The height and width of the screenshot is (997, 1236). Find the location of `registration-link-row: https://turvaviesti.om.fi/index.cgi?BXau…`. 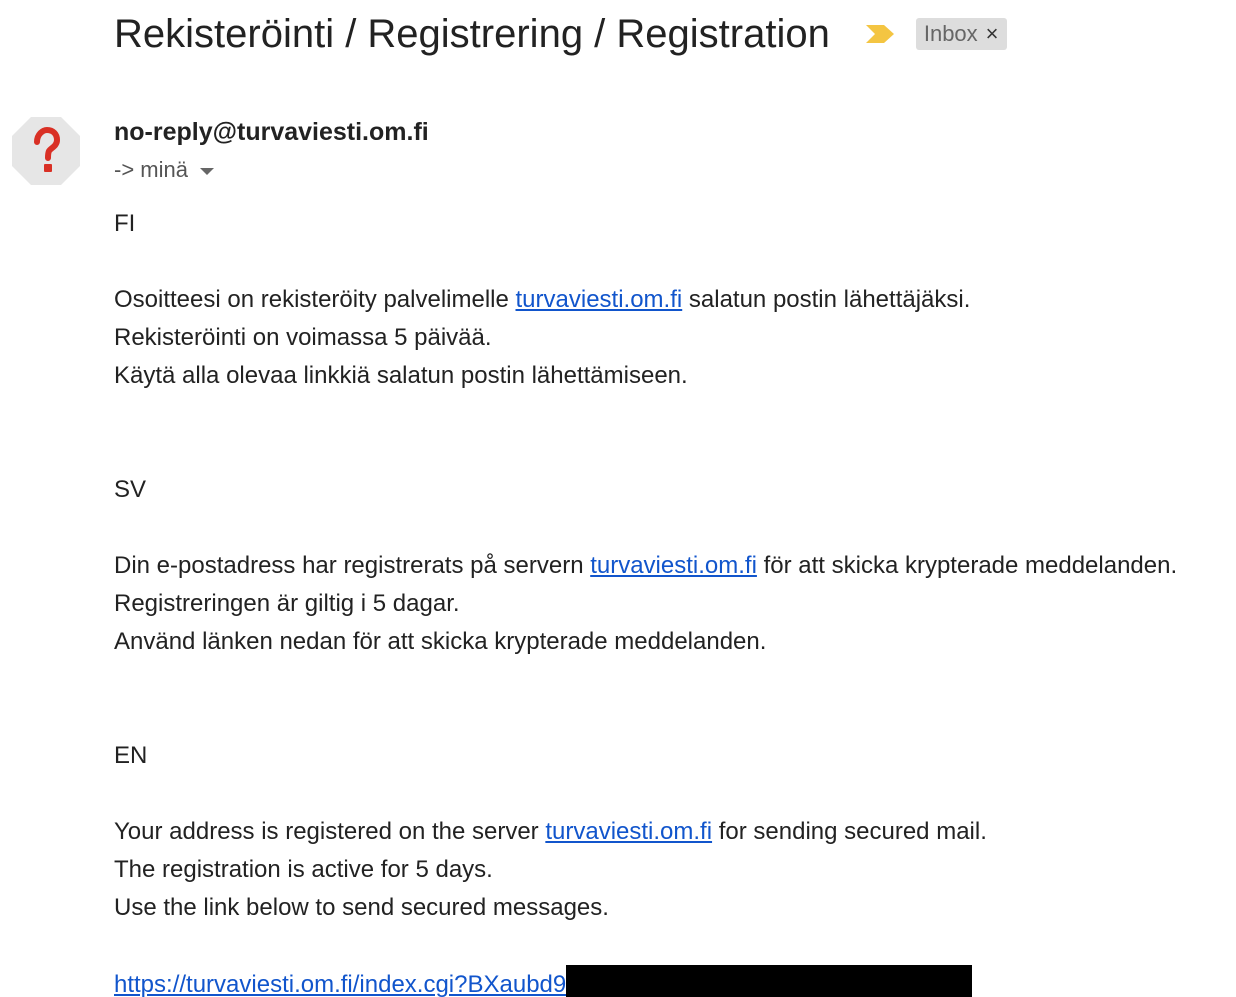

registration-link-row: https://turvaviesti.om.fi/index.cgi?BXau… is located at coordinates (674, 981).